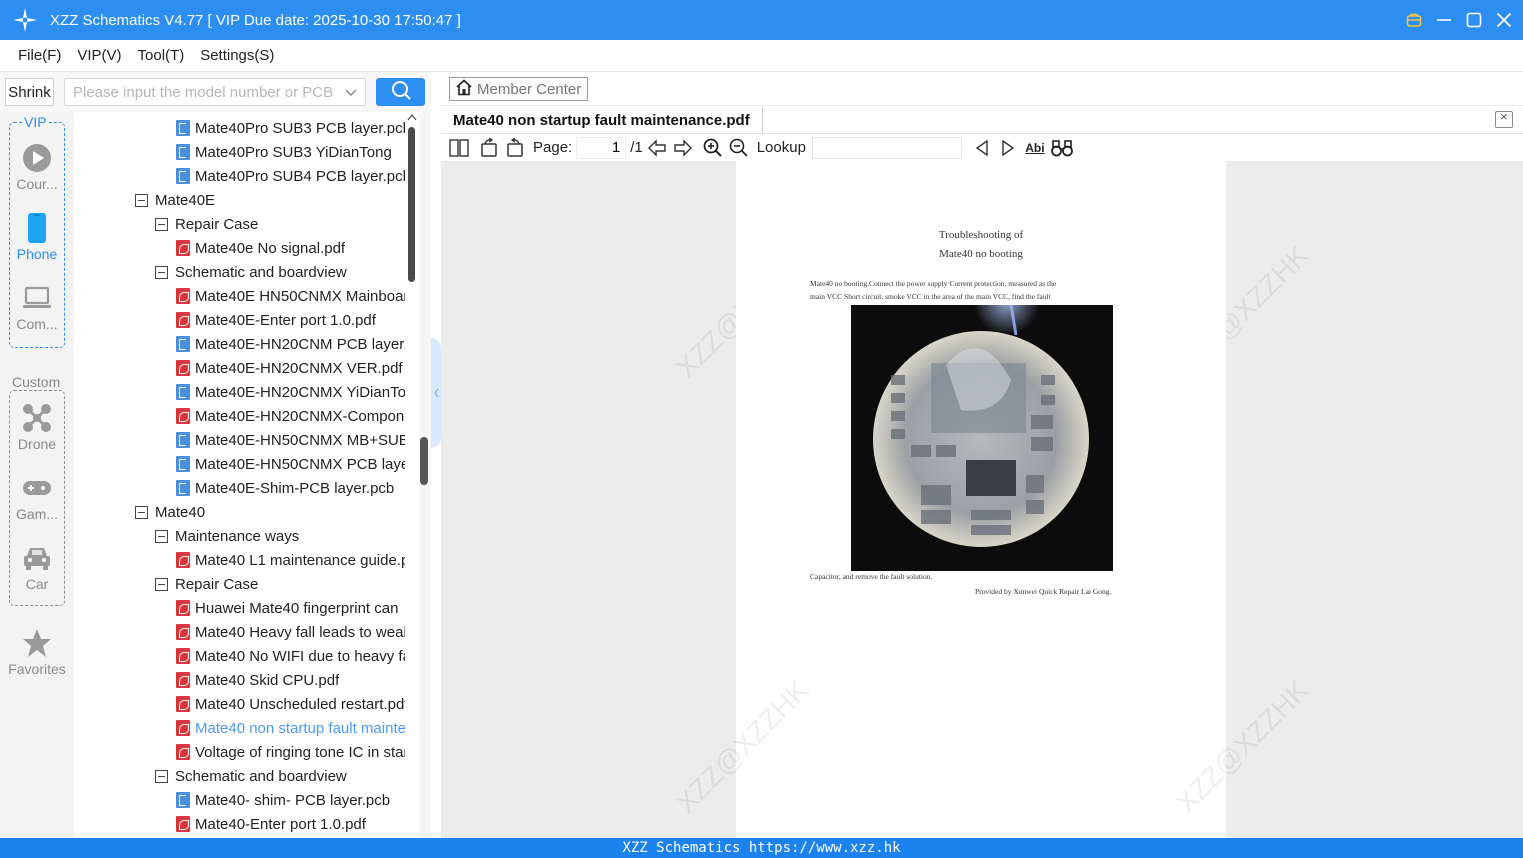  I want to click on page-number-input, so click(601, 147).